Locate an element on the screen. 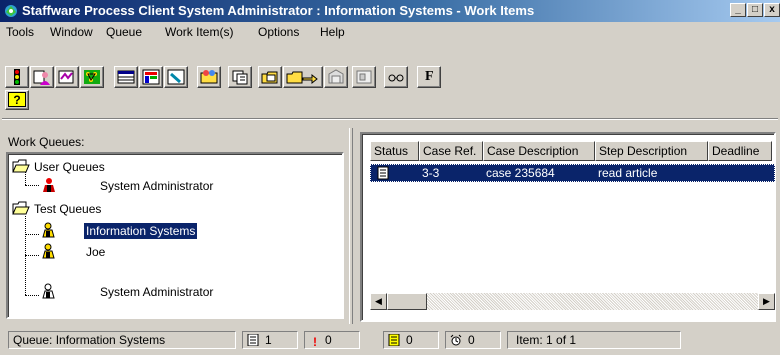  cell-case-ref: 3-3 is located at coordinates (431, 173).